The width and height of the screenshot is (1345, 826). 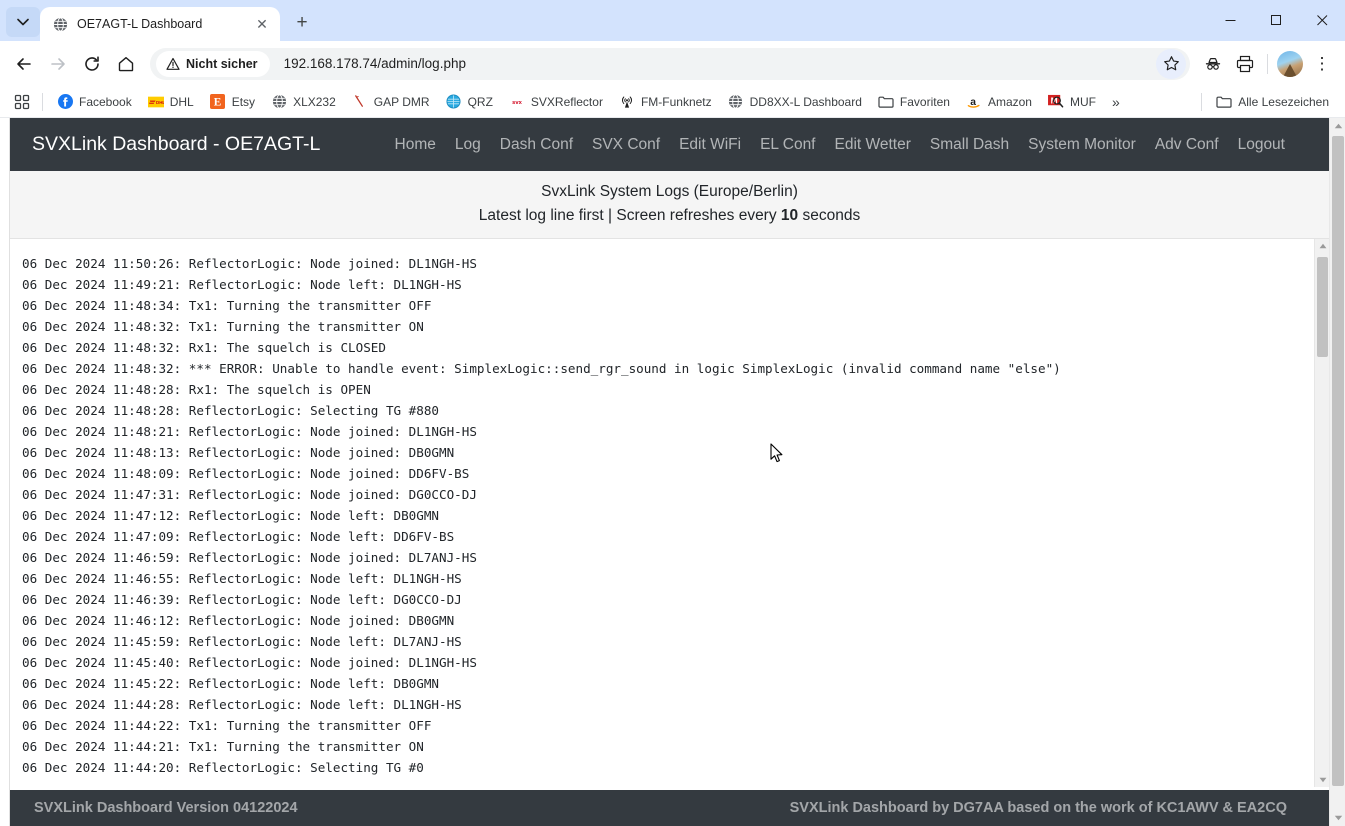 What do you see at coordinates (24, 64) in the screenshot?
I see `back-button` at bounding box center [24, 64].